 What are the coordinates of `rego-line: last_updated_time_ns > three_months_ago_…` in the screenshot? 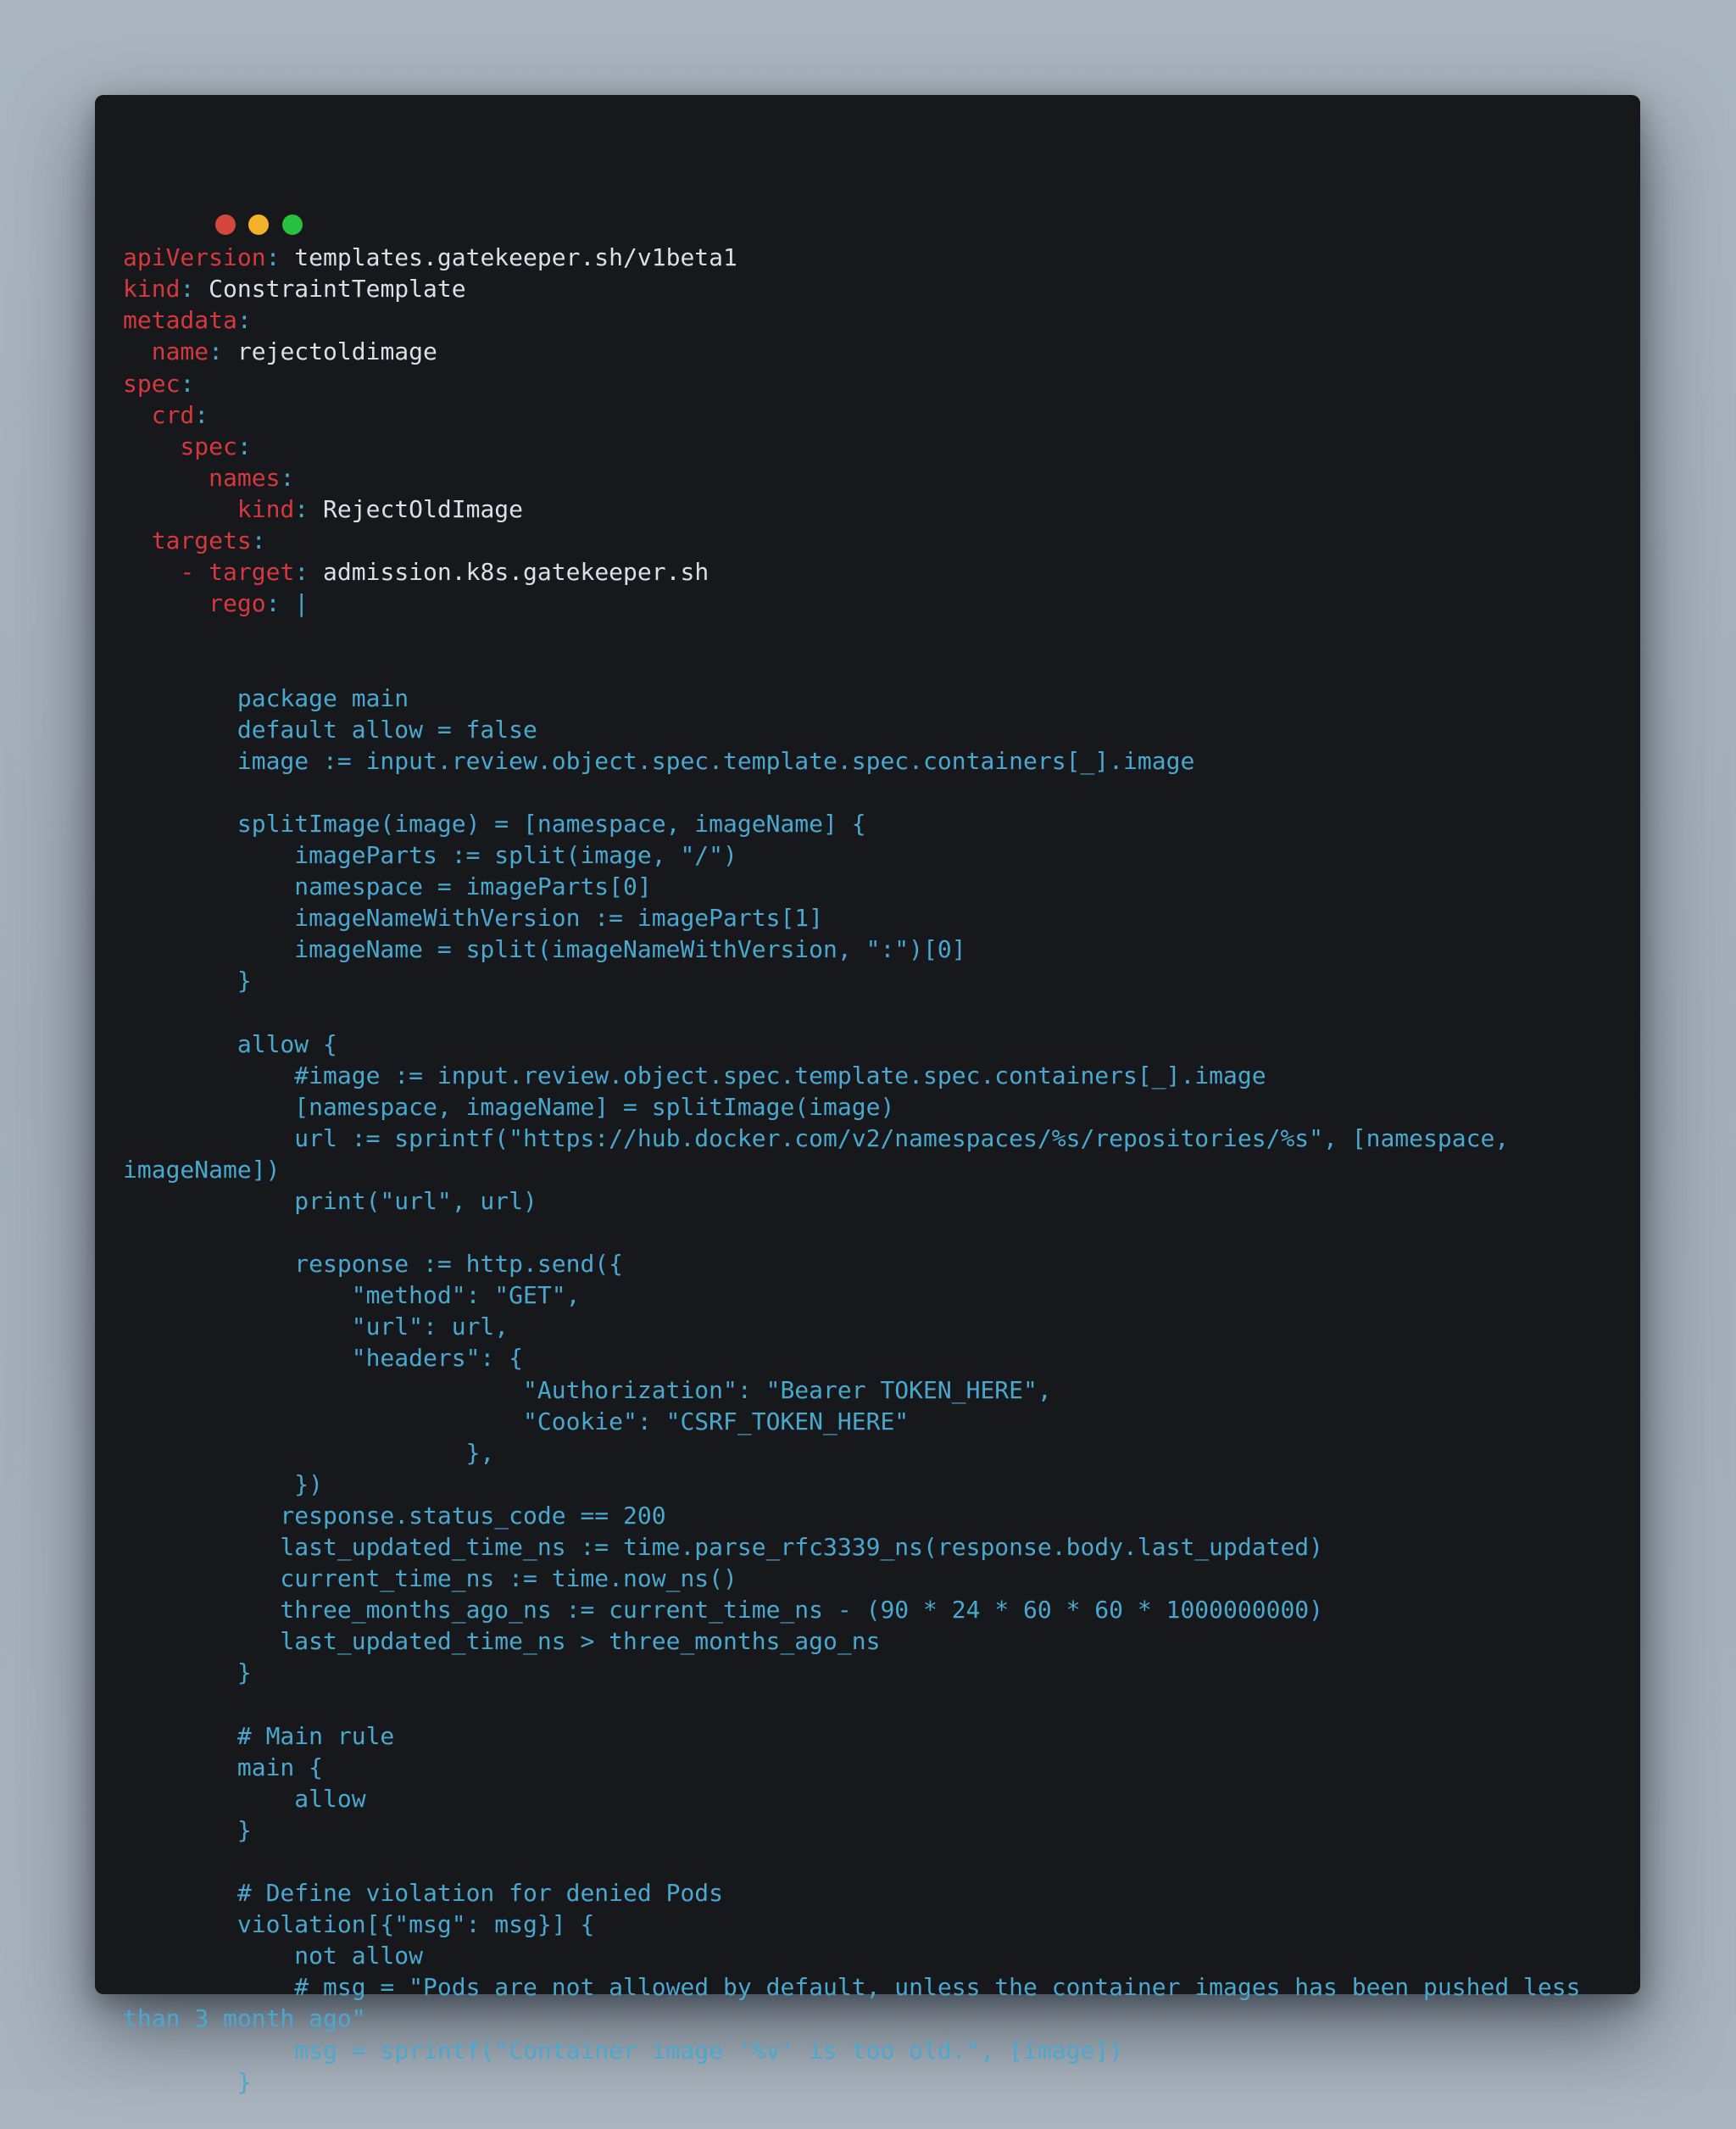 It's located at (502, 1641).